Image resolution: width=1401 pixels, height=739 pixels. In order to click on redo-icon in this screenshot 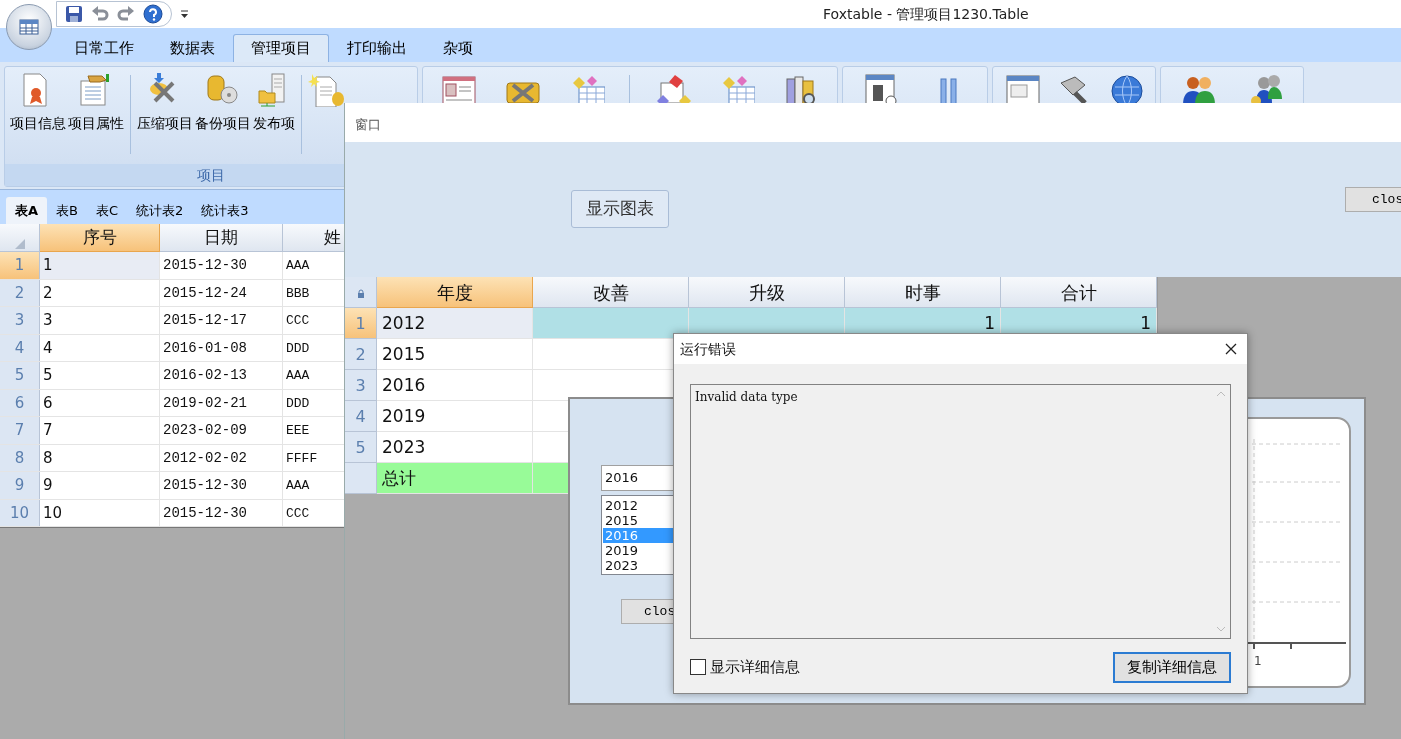, I will do `click(126, 14)`.